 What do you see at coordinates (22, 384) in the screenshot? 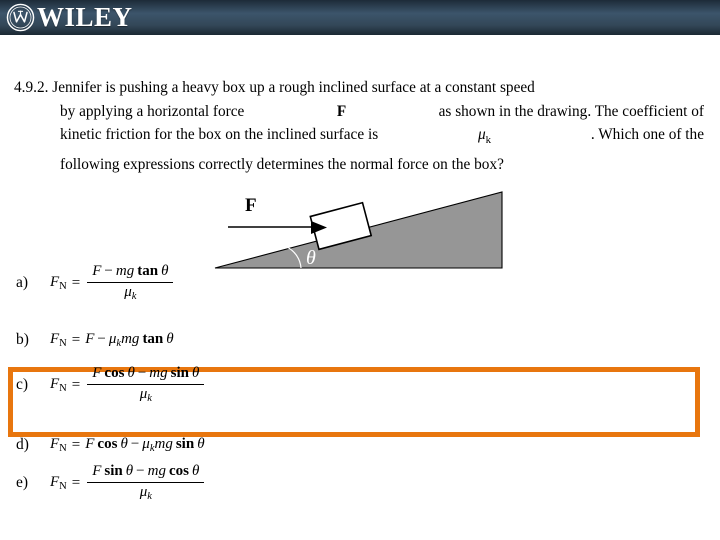
I see `option-c-letter: c)` at bounding box center [22, 384].